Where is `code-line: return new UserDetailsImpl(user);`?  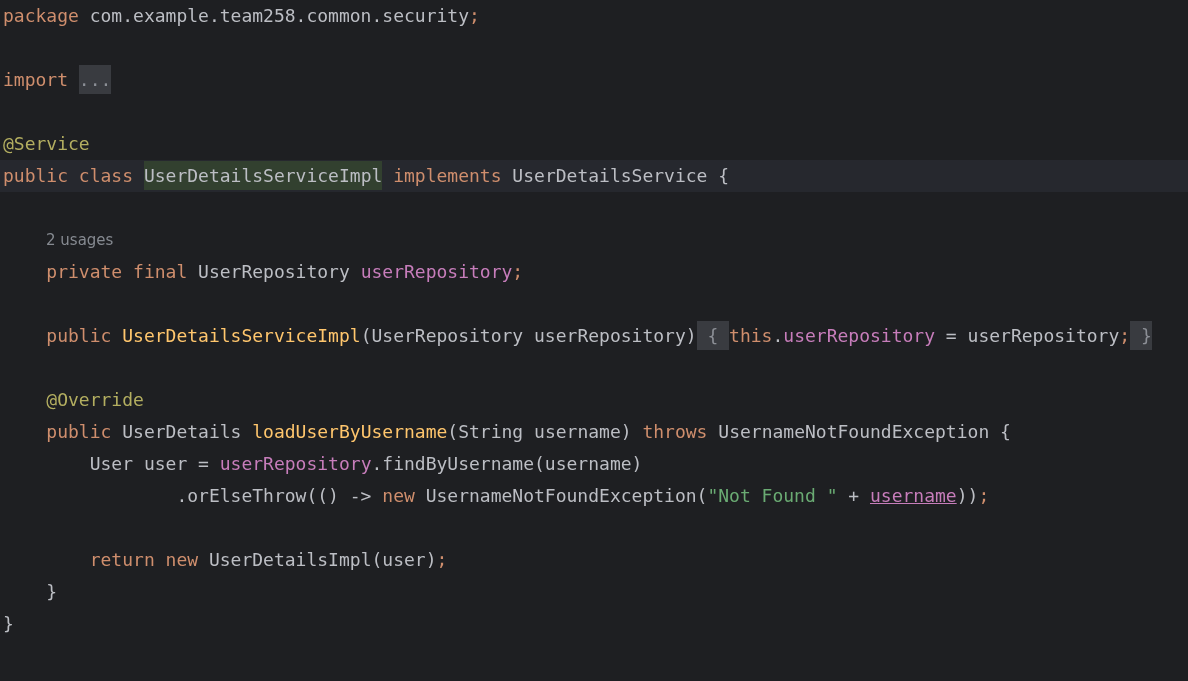
code-line: return new UserDetailsImpl(user); is located at coordinates (268, 560).